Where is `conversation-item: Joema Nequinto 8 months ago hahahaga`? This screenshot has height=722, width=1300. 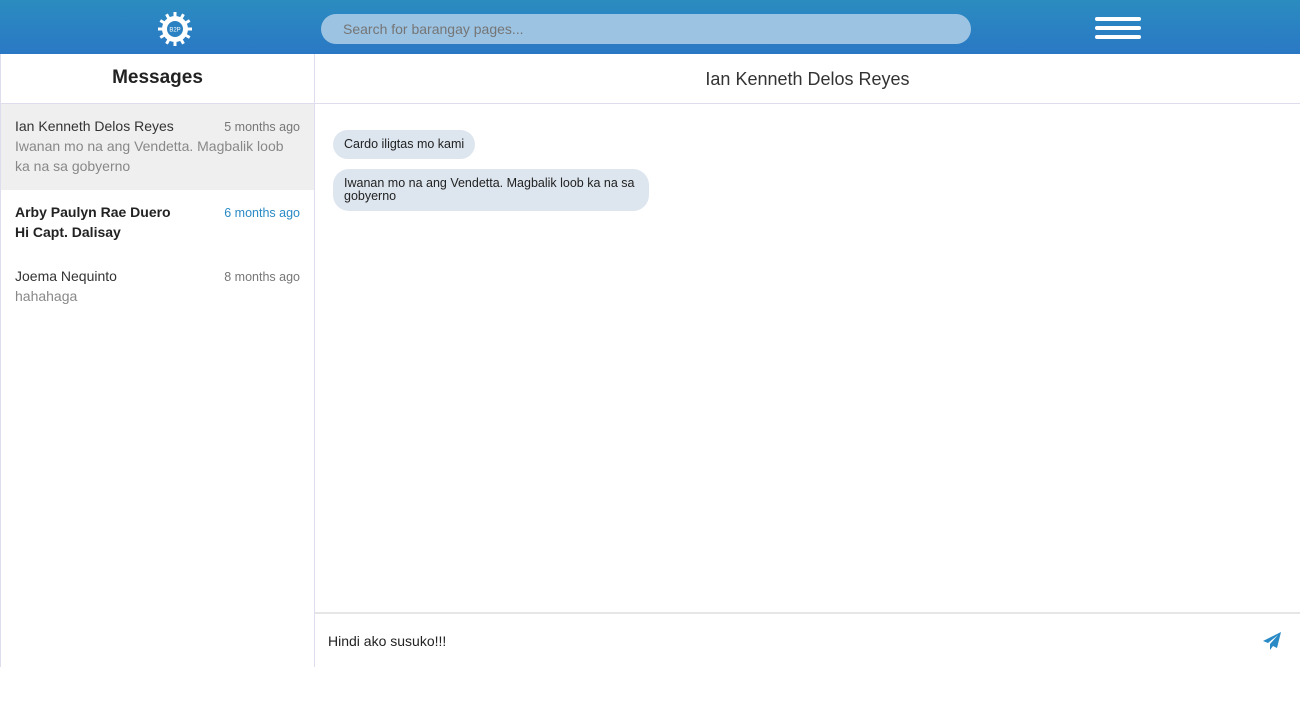 conversation-item: Joema Nequinto 8 months ago hahahaga is located at coordinates (157, 288).